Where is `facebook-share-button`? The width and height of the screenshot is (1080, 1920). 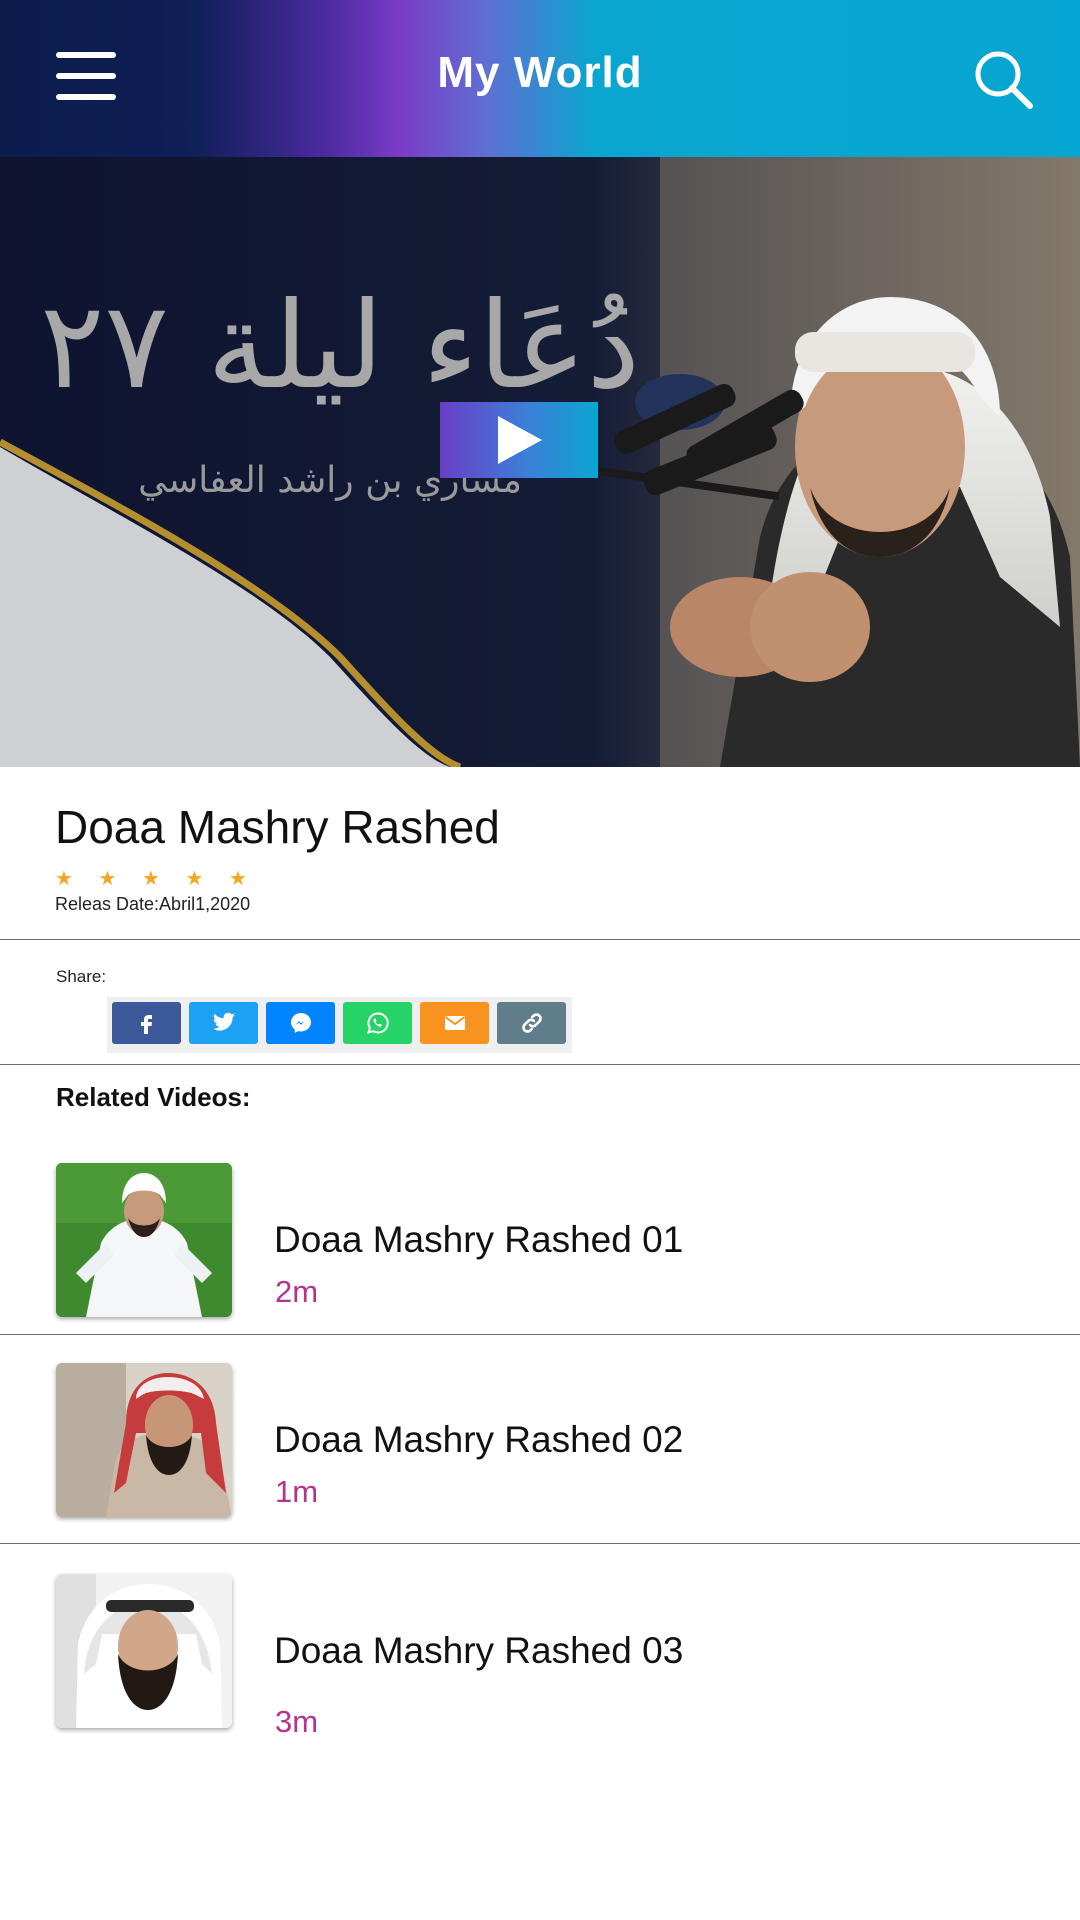
facebook-share-button is located at coordinates (146, 1023).